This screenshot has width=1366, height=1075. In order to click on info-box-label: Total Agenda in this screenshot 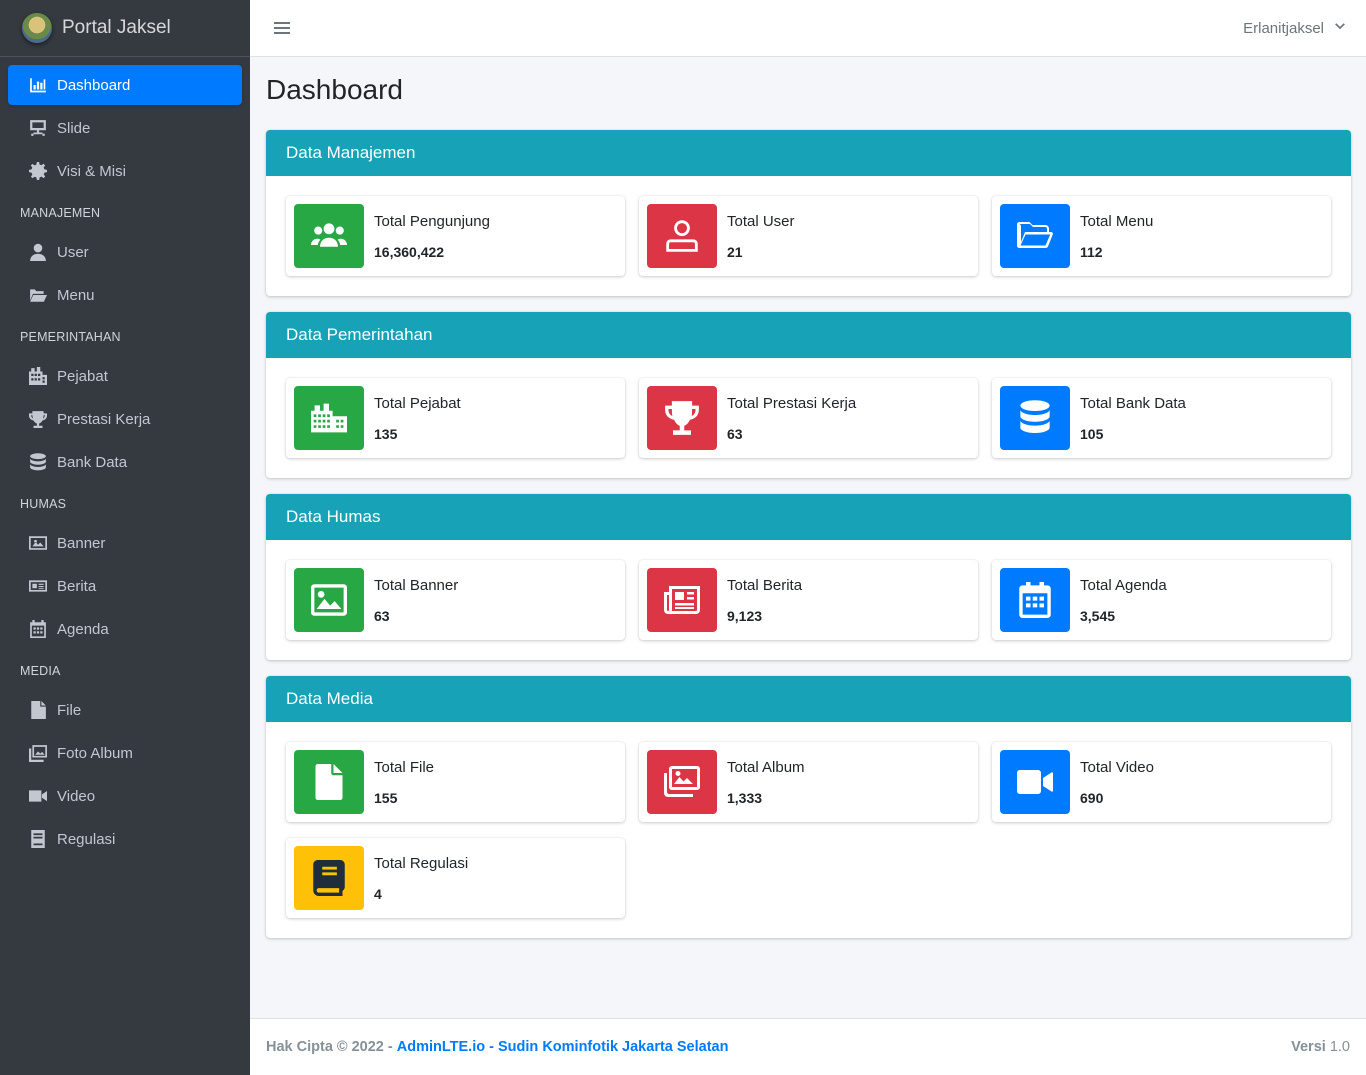, I will do `click(1123, 585)`.